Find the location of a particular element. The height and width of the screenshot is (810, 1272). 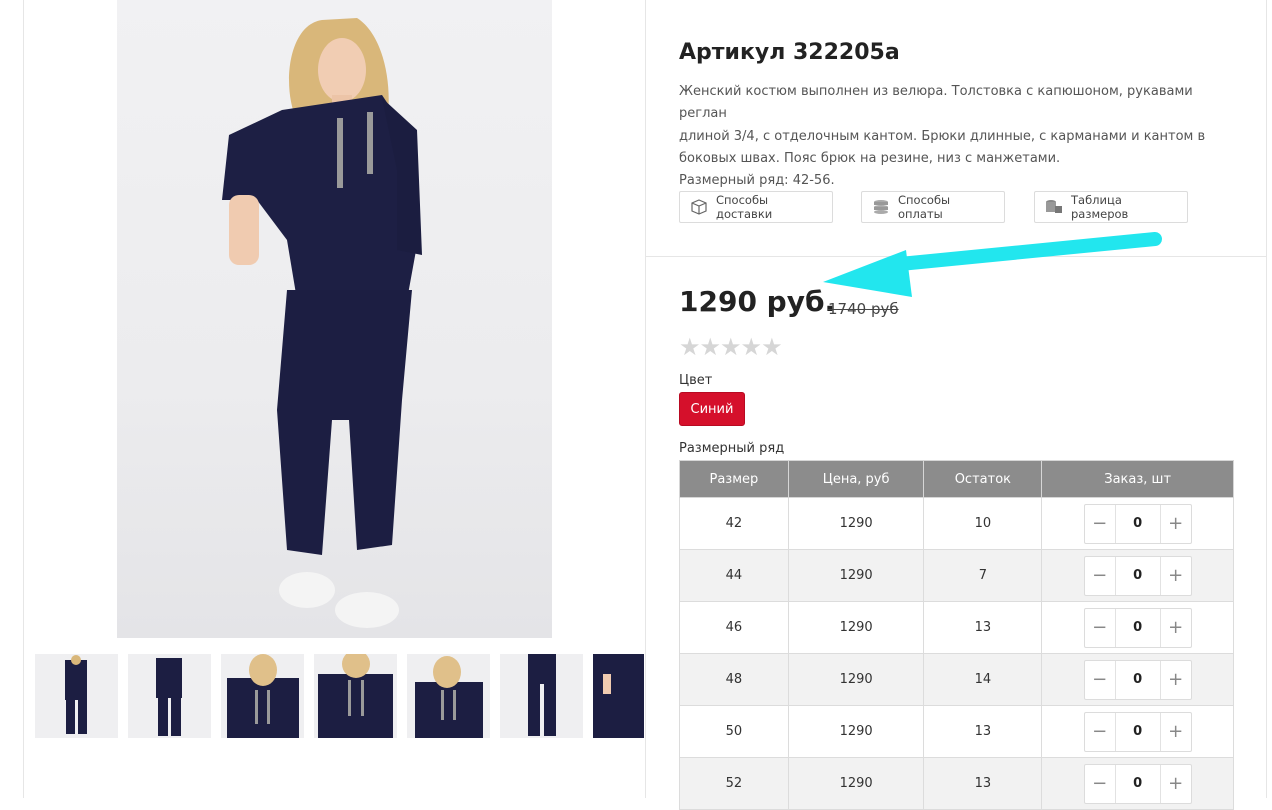

header-stock: Остаток is located at coordinates (983, 479).